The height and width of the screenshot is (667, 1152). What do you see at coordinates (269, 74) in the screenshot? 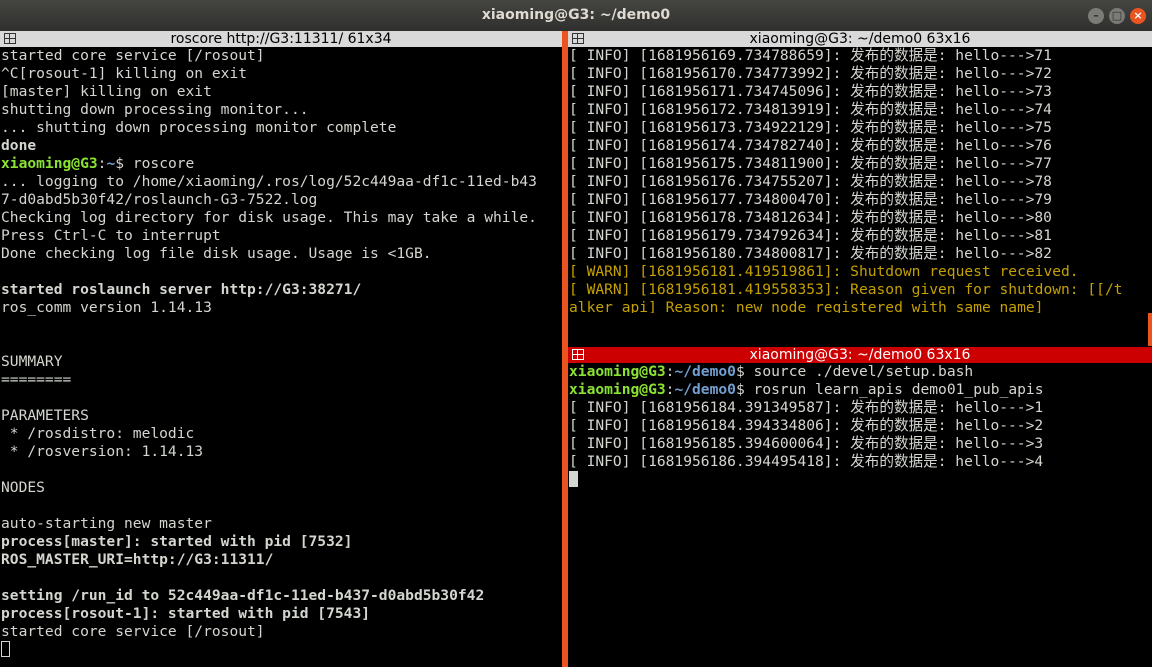
I see `terminal-line: ^C[rosout-1] killing on exit` at bounding box center [269, 74].